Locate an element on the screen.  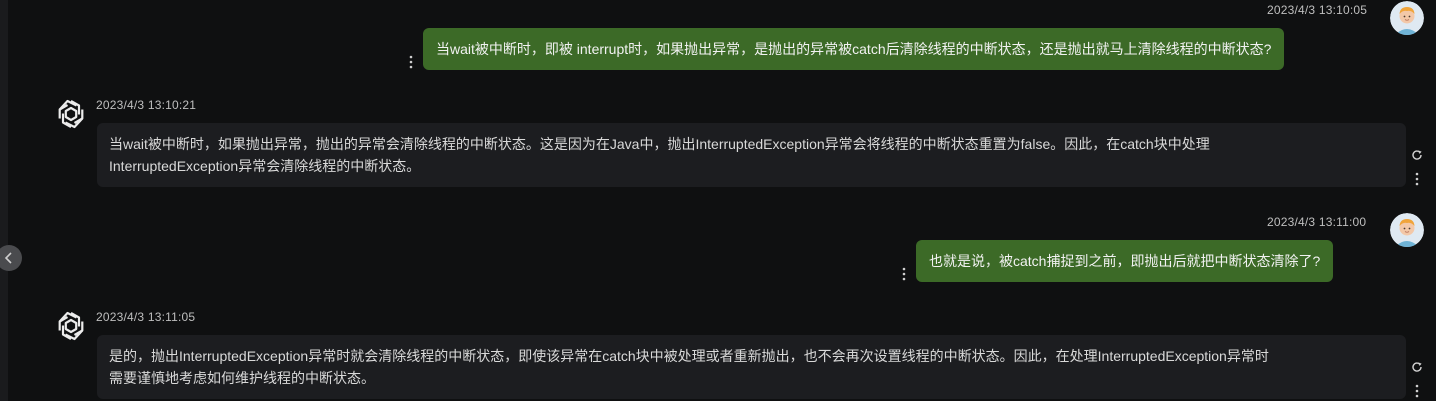
chevron-left-icon is located at coordinates (8, 258).